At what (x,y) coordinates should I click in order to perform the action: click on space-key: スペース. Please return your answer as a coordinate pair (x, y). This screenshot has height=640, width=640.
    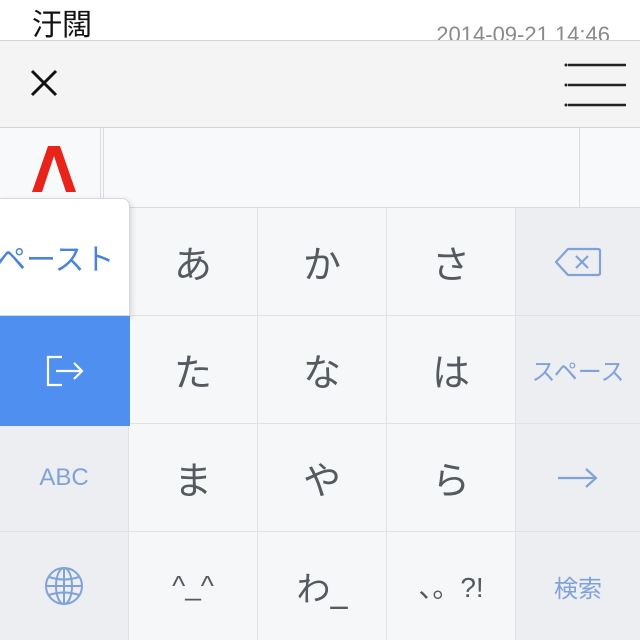
    Looking at the image, I should click on (578, 370).